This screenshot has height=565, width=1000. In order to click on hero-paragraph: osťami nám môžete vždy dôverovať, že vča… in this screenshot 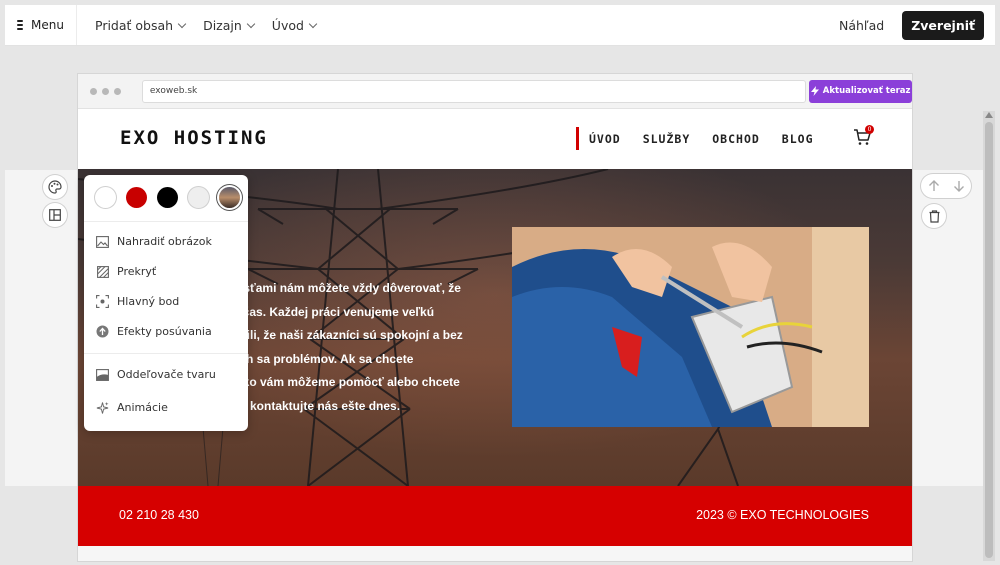, I will do `click(361, 347)`.